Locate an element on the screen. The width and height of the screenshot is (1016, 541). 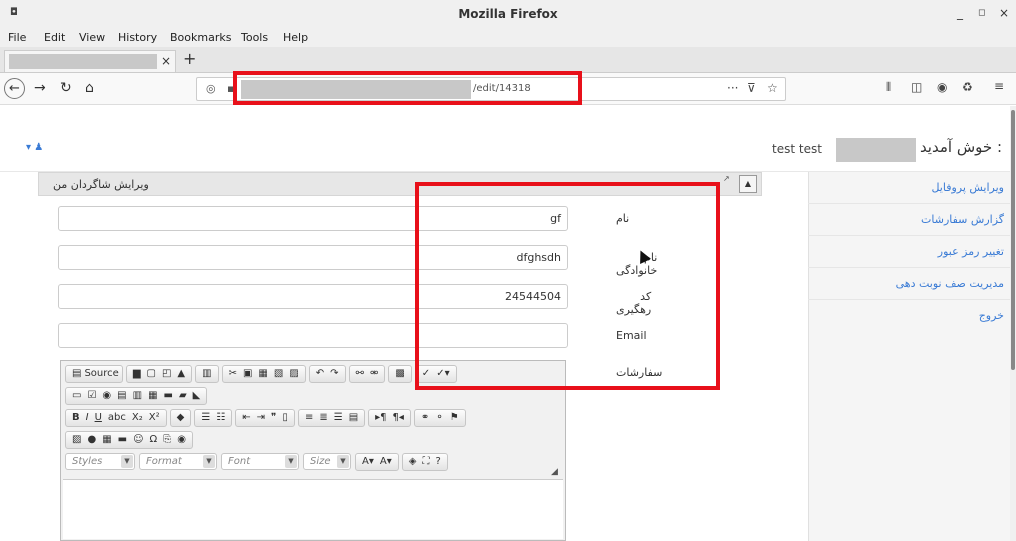
color-tools: A▾ A▾ is located at coordinates (377, 462).